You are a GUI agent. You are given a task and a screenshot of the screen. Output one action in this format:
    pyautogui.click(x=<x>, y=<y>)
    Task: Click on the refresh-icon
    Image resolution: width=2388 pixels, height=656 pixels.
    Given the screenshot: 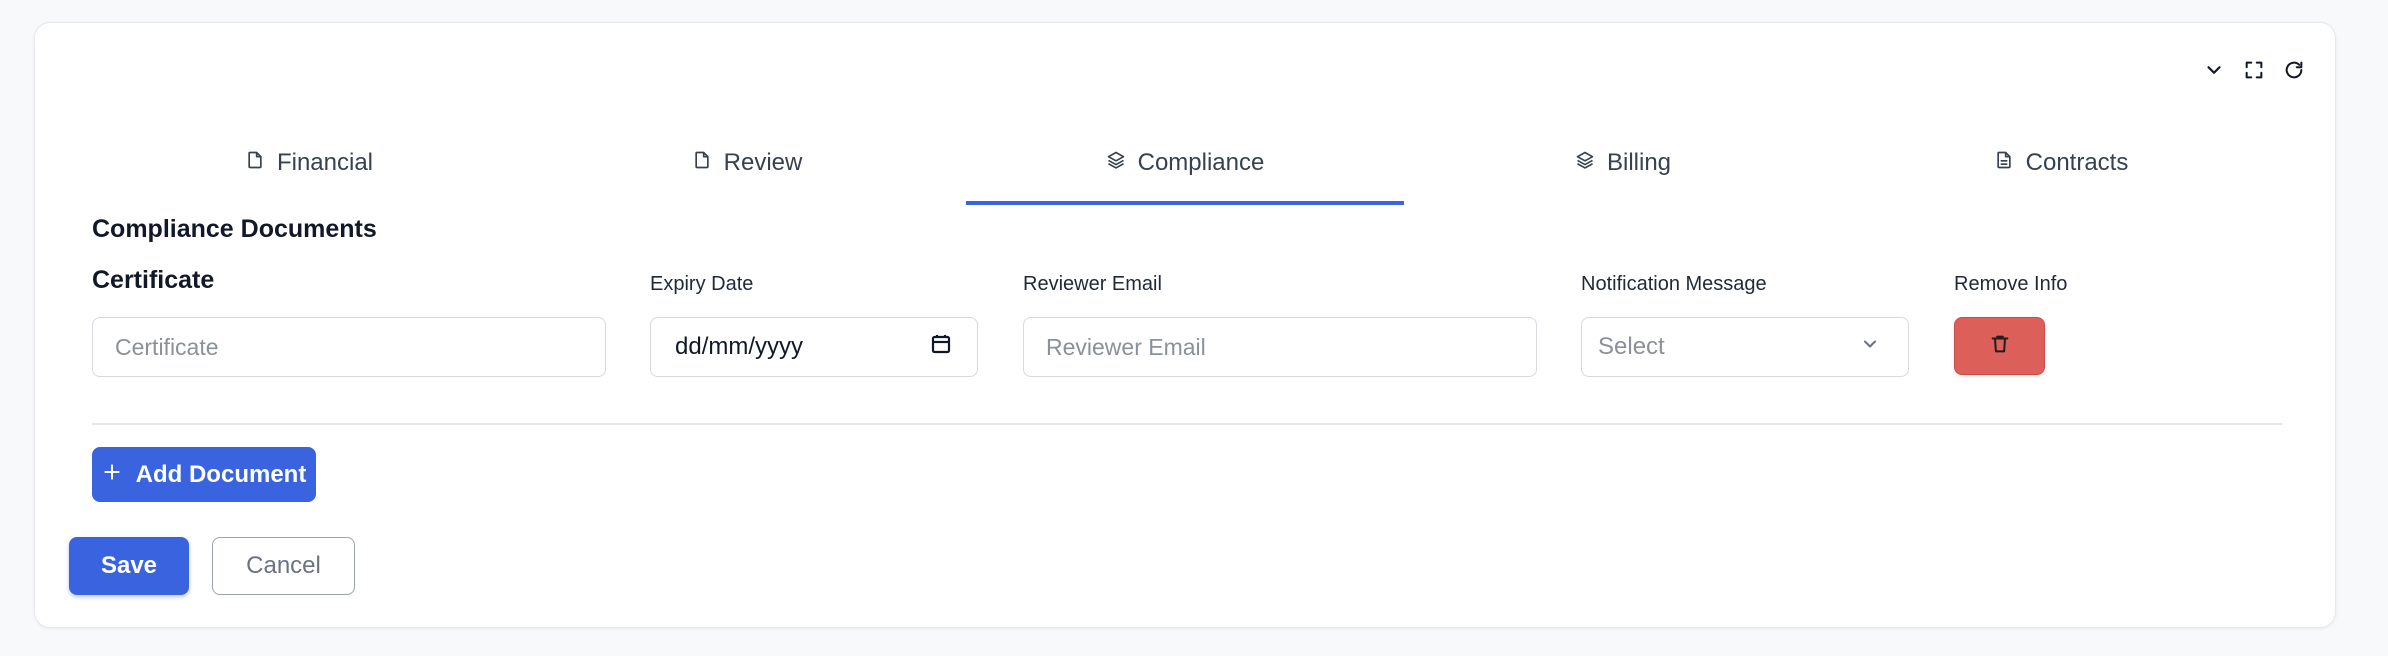 What is the action you would take?
    pyautogui.click(x=2294, y=70)
    